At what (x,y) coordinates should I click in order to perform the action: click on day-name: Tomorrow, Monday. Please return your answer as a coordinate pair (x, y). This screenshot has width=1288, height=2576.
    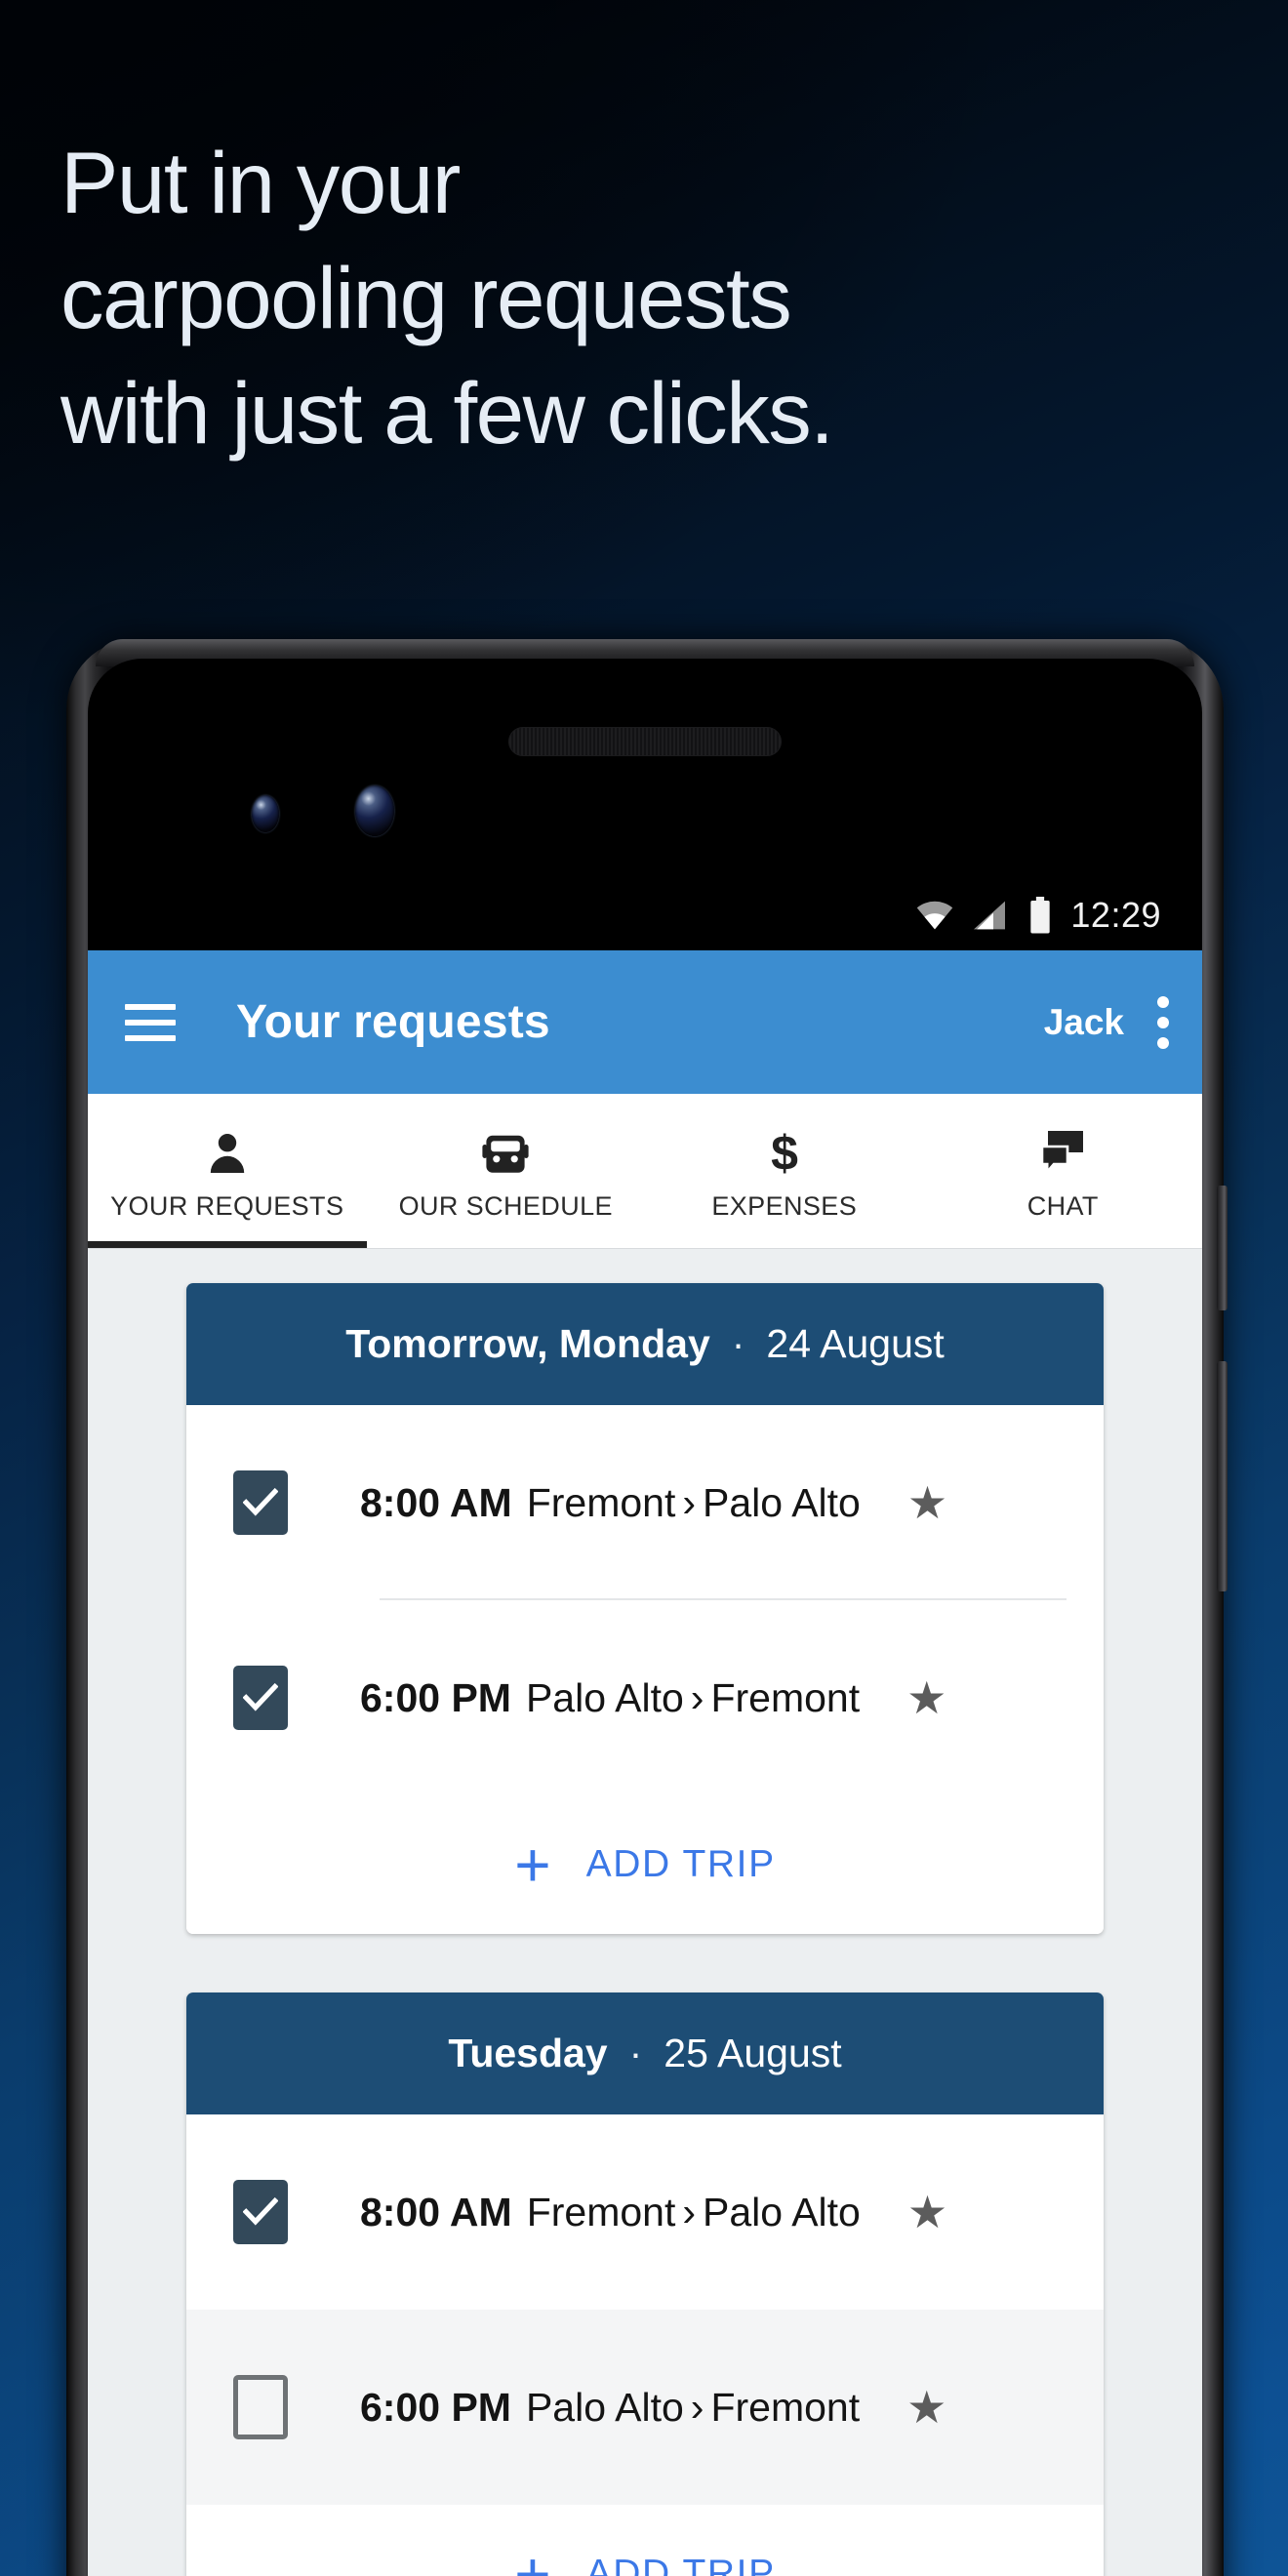
    Looking at the image, I should click on (527, 1343).